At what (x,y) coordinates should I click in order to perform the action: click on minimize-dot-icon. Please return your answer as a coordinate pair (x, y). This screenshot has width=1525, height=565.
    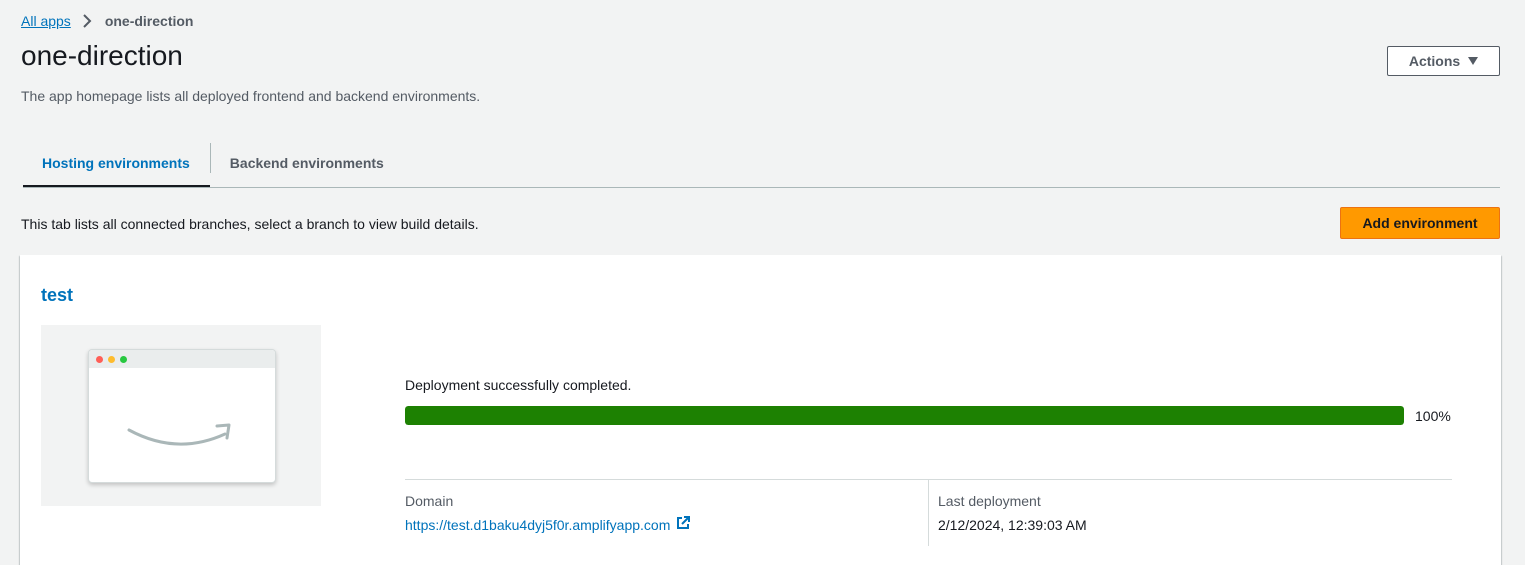
    Looking at the image, I should click on (111, 359).